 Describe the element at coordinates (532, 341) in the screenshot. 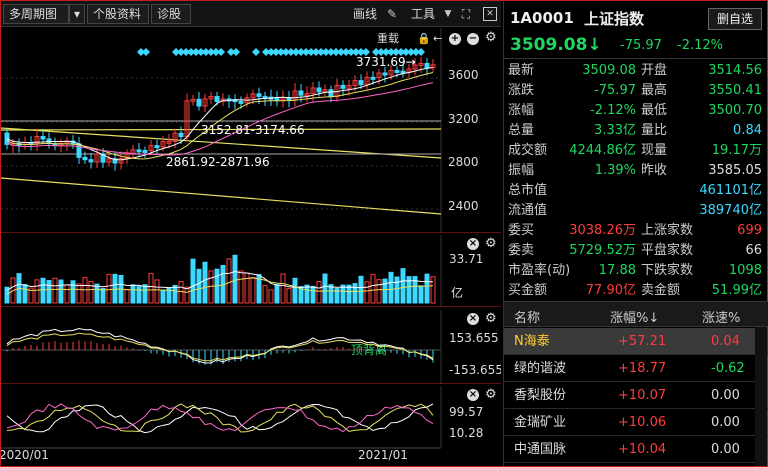

I see `row-name: N海泰` at that location.